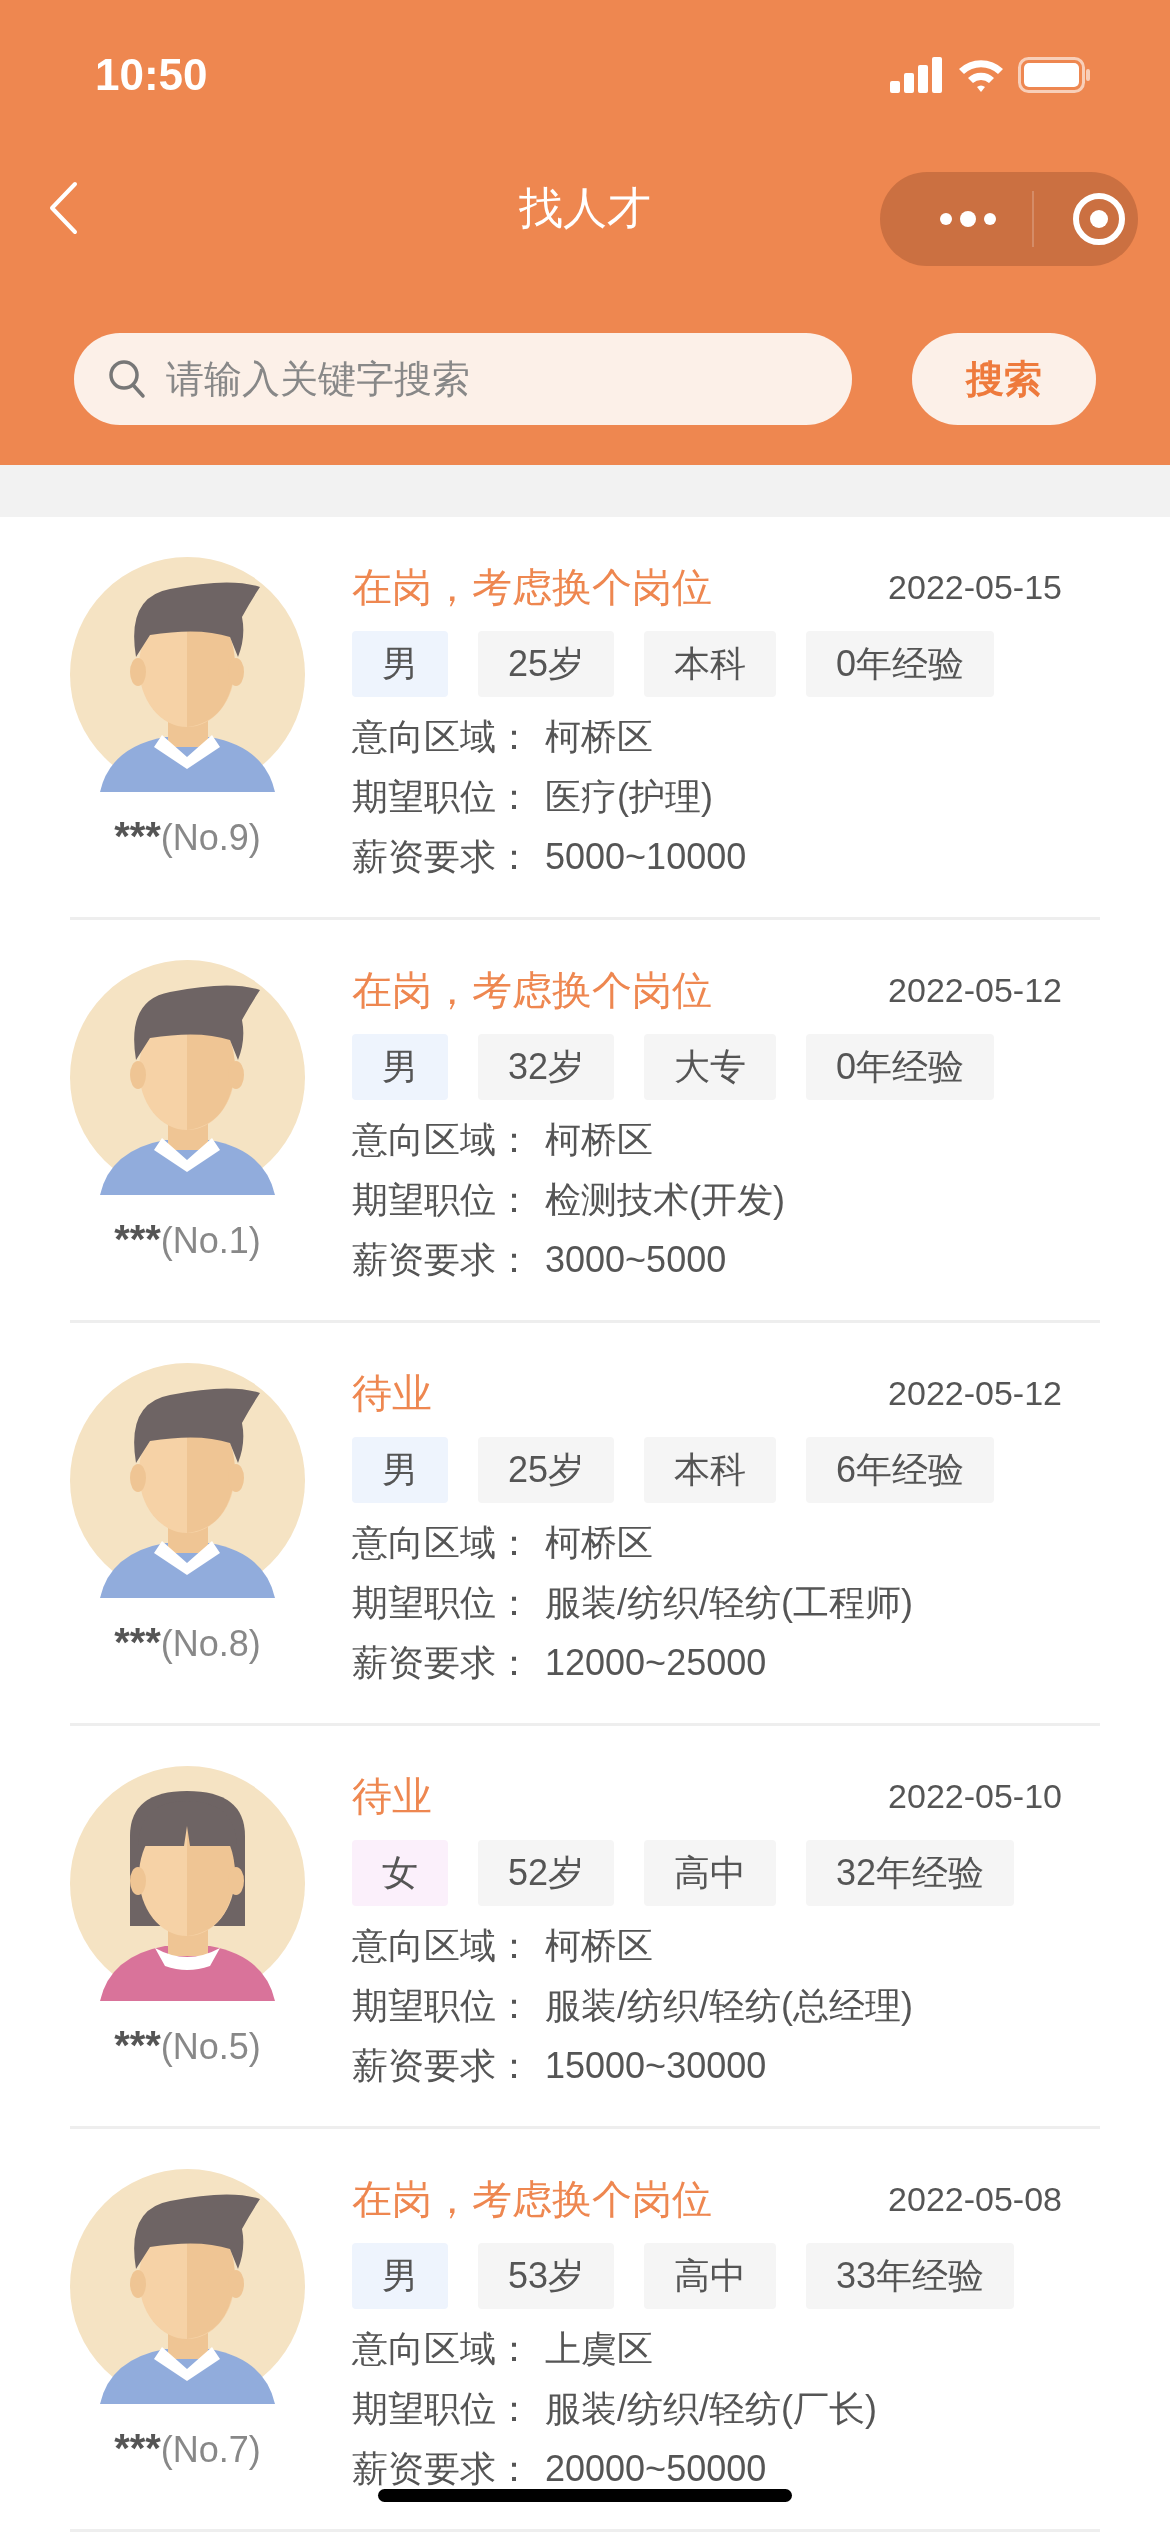 This screenshot has height=2532, width=1170. Describe the element at coordinates (629, 797) in the screenshot. I see `field-value: 医疗(护理)` at that location.